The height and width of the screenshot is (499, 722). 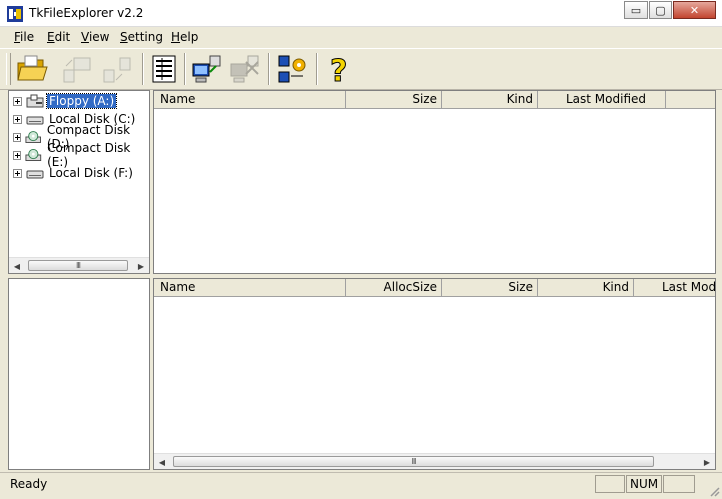 What do you see at coordinates (184, 37) in the screenshot?
I see `menu-help: Help` at bounding box center [184, 37].